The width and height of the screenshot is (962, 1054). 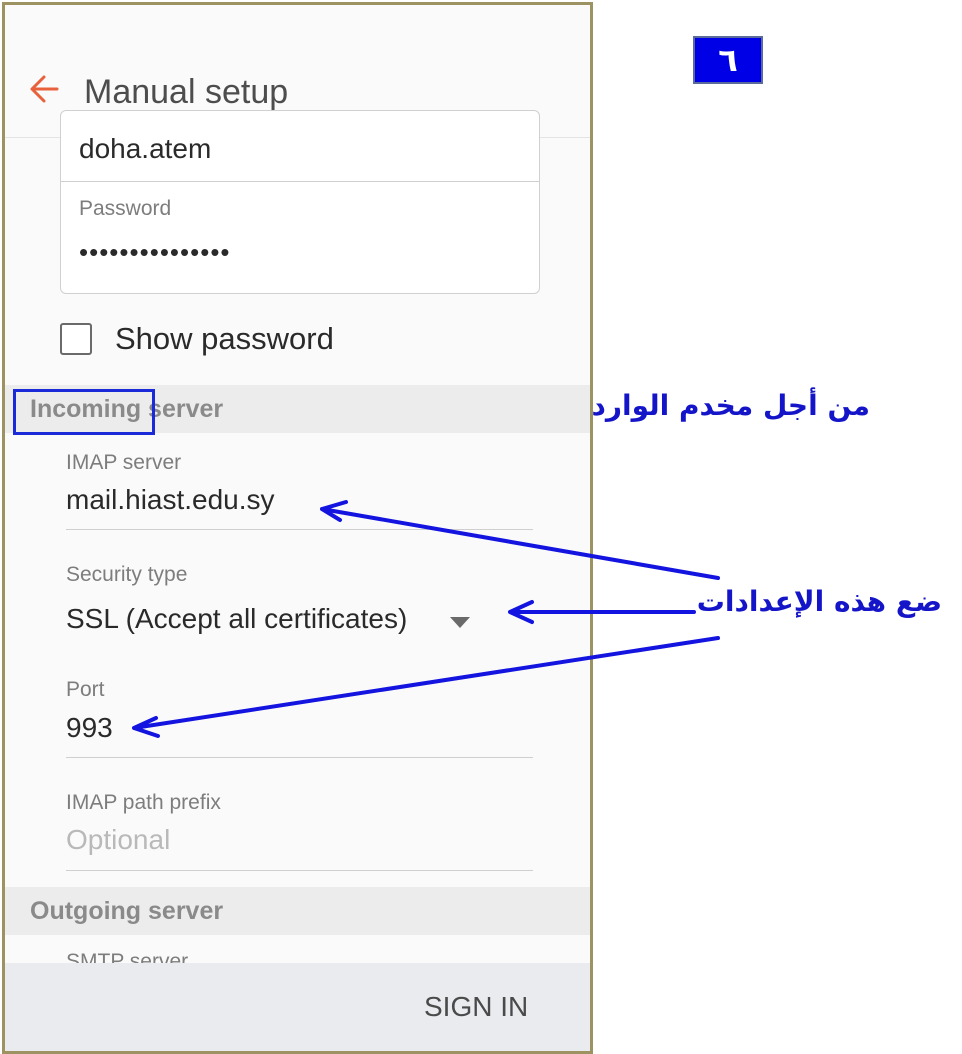 What do you see at coordinates (127, 911) in the screenshot?
I see `outgoing-server-title: Outgoing server` at bounding box center [127, 911].